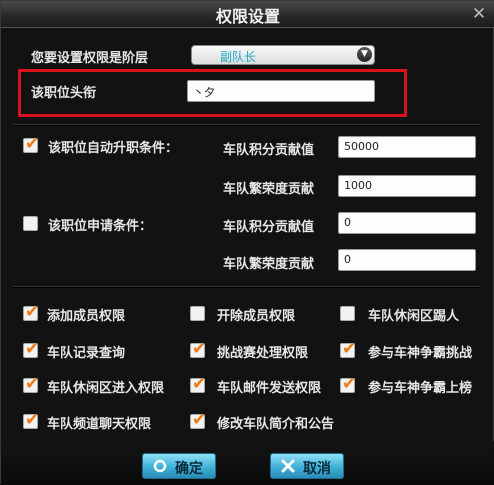  What do you see at coordinates (263, 353) in the screenshot?
I see `perm-challenge-label: 挑战赛处理权限` at bounding box center [263, 353].